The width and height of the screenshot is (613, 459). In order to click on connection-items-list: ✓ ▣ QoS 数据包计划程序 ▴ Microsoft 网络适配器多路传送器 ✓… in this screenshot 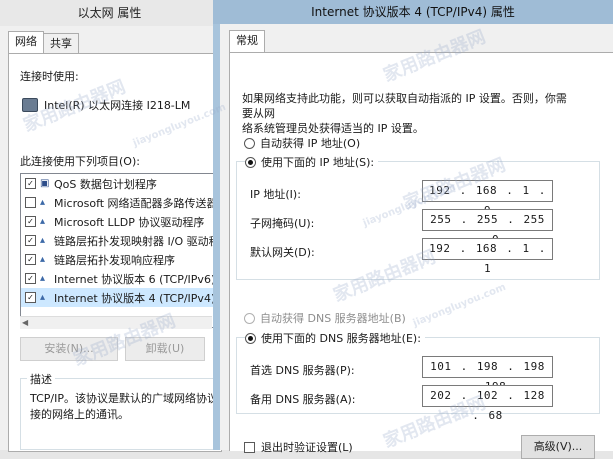, I will do `click(117, 250)`.